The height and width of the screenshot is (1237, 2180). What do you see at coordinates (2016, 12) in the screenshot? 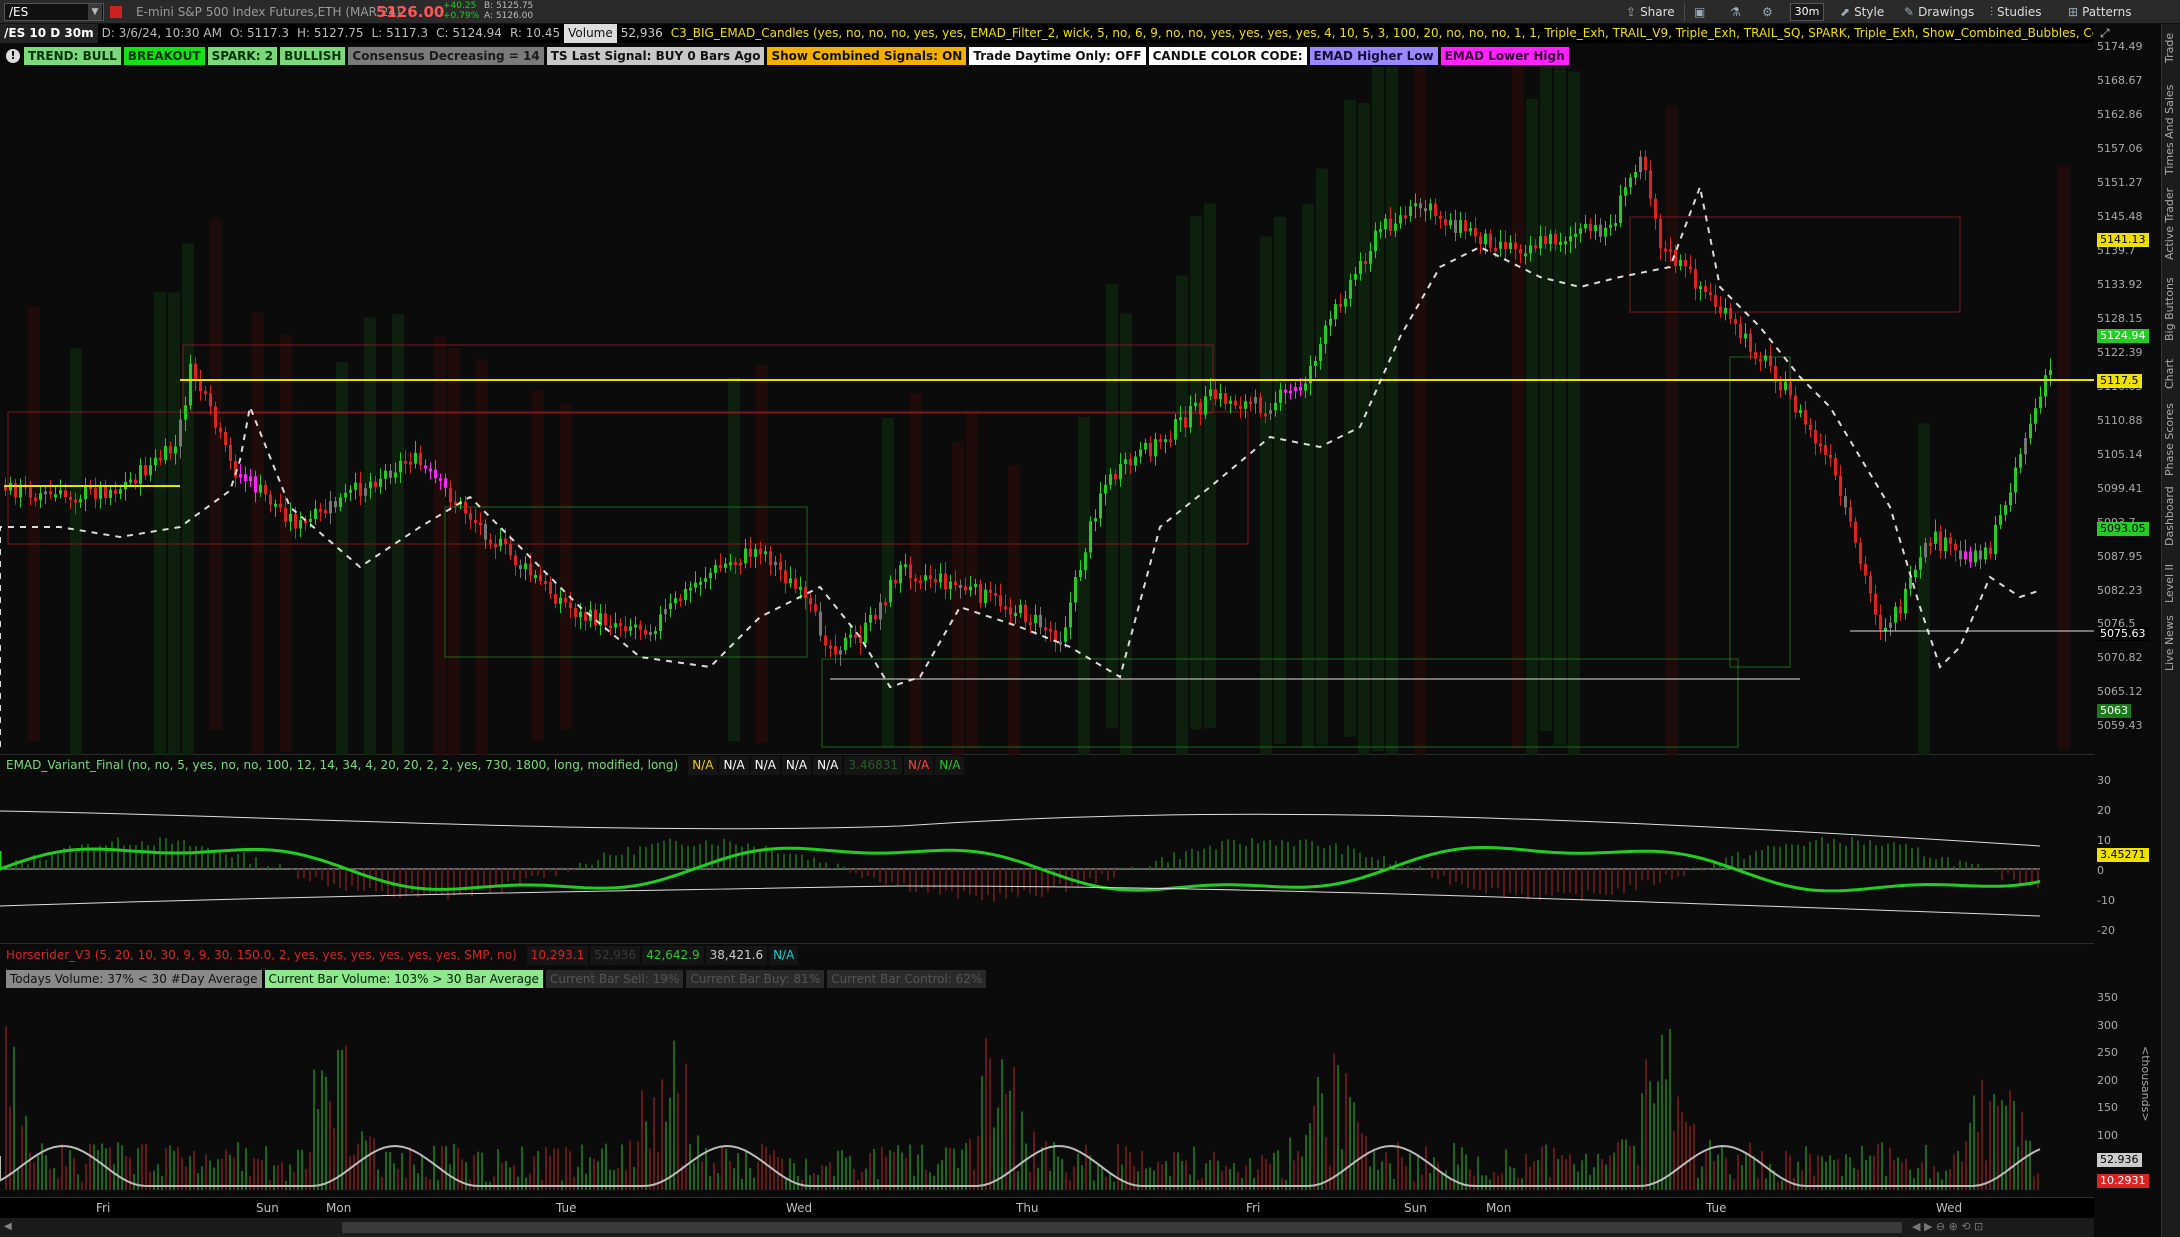
I see `studies-button: ⫶ Studies` at bounding box center [2016, 12].